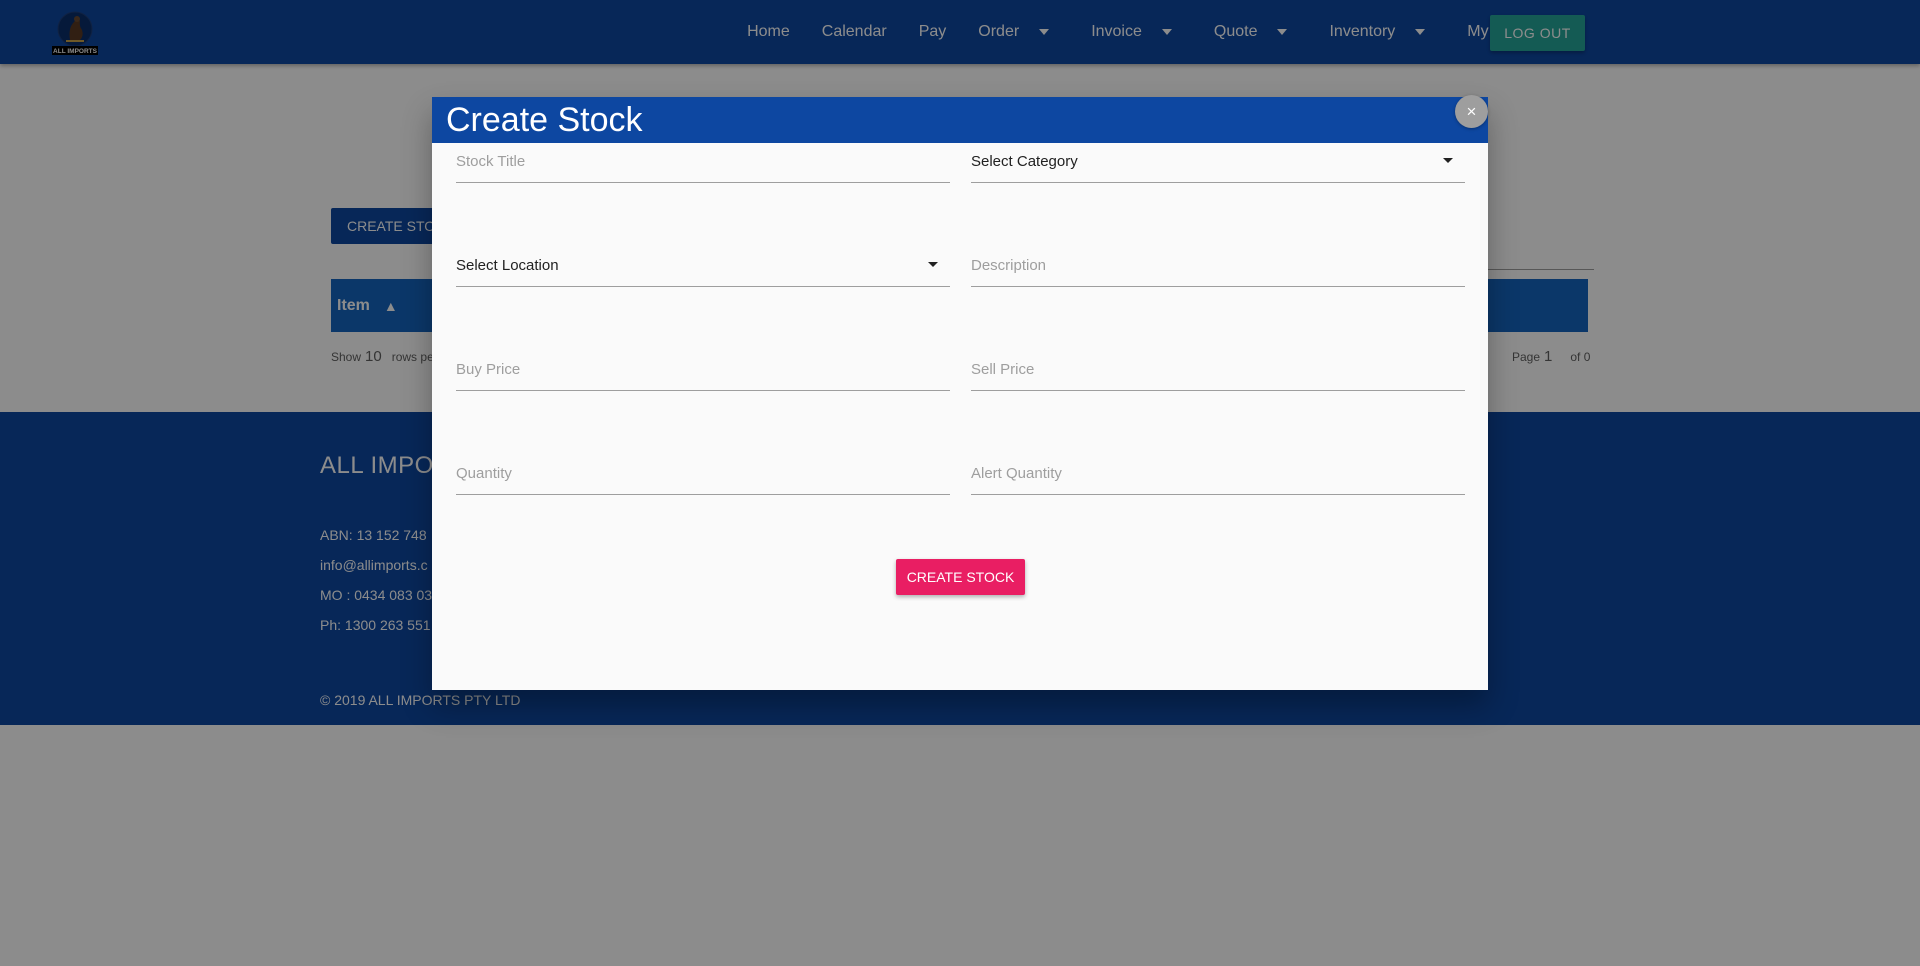 The height and width of the screenshot is (966, 1920). I want to click on location-select-label: Select Location, so click(507, 265).